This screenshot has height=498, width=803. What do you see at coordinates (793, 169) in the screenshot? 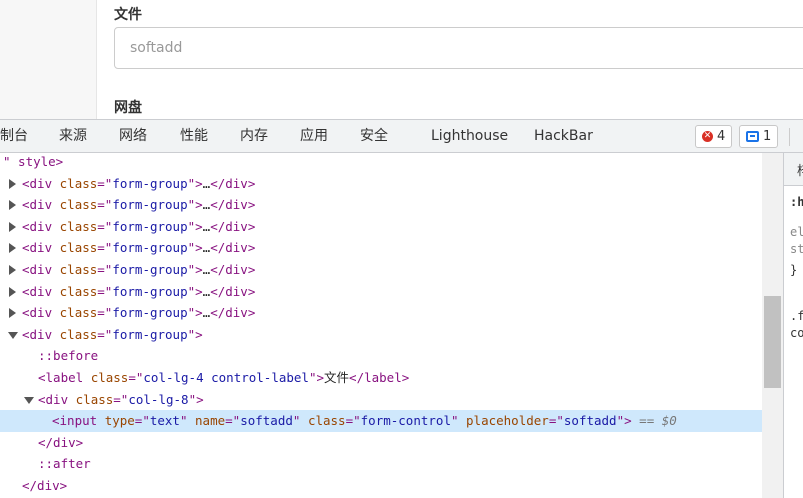
I see `styles-tab-bar: 梓` at bounding box center [793, 169].